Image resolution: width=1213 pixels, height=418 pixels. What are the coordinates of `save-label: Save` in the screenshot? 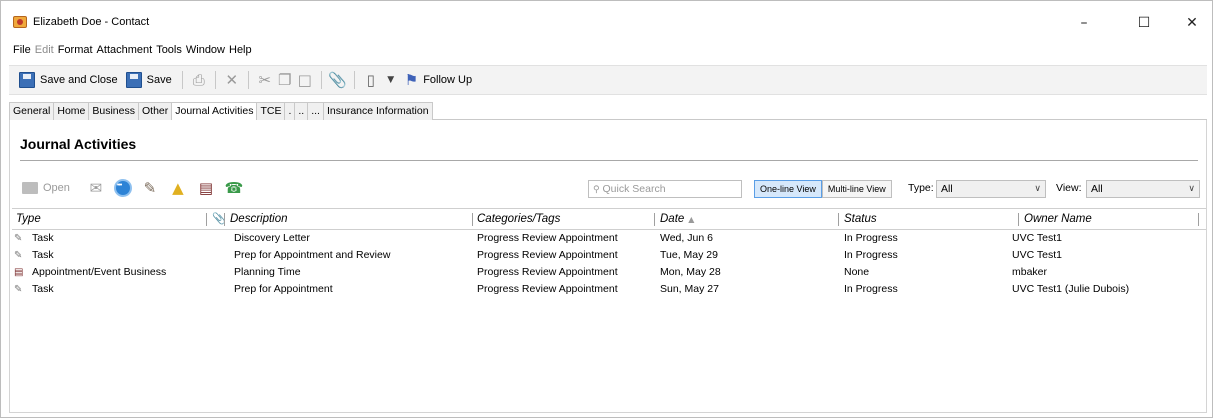 It's located at (159, 80).